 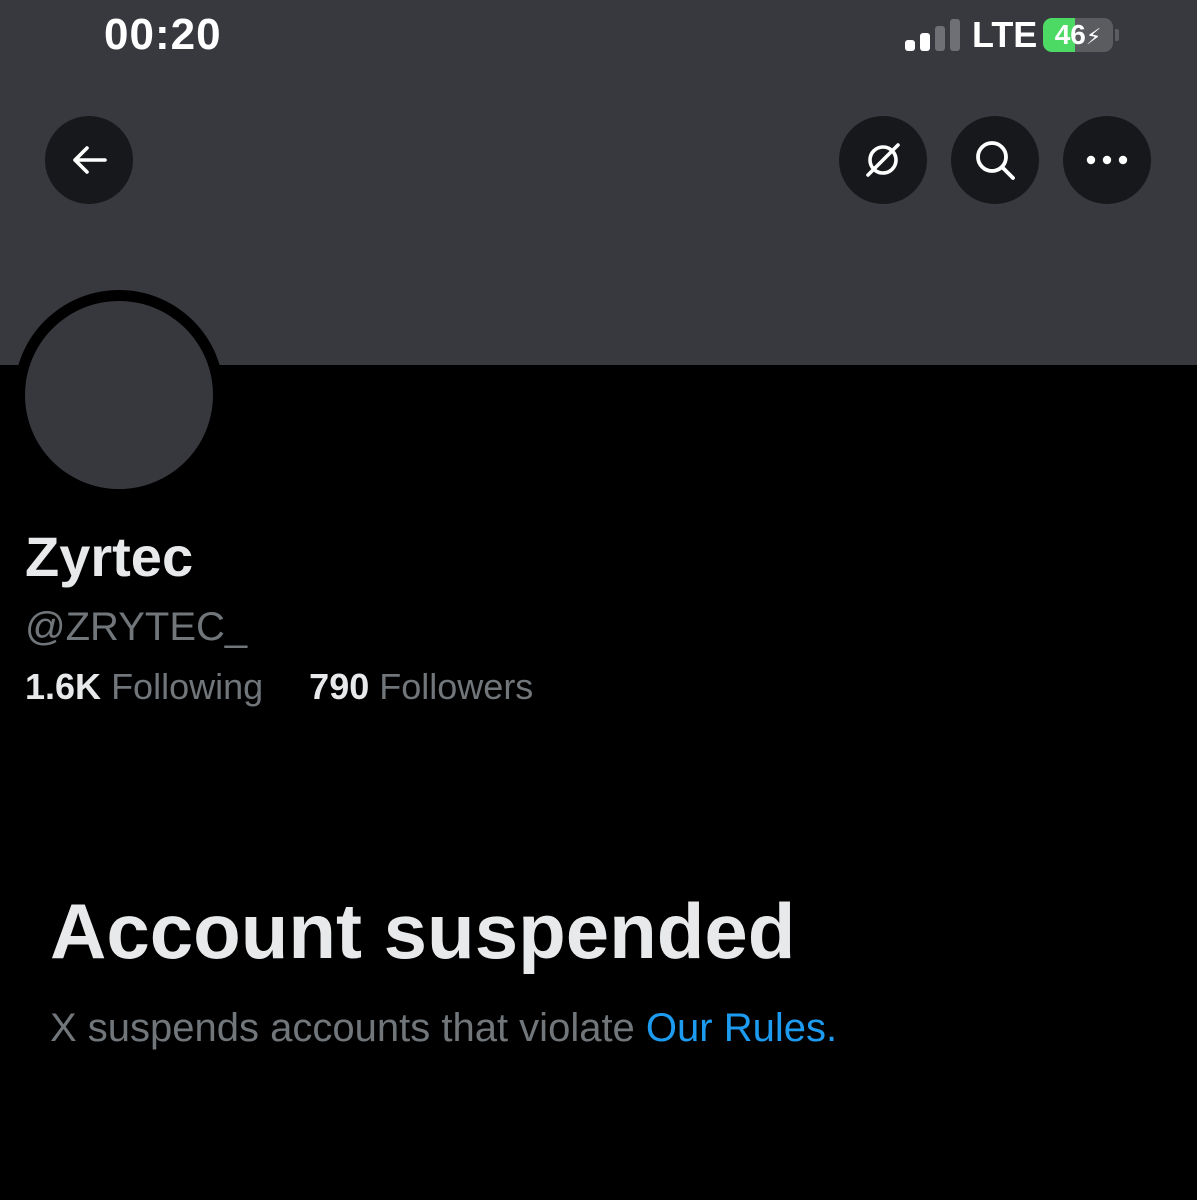 I want to click on battery-percent: 46⚡, so click(x=1078, y=34).